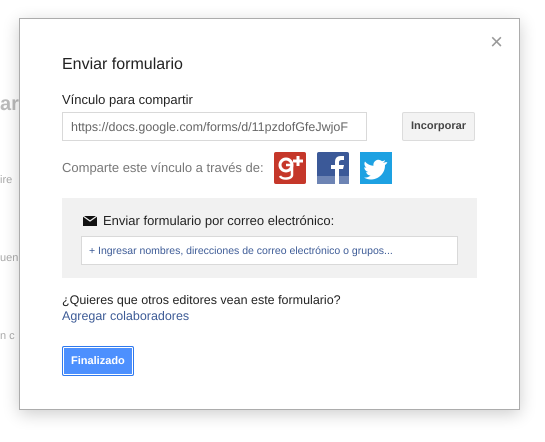  What do you see at coordinates (98, 361) in the screenshot?
I see `done-button: Finalizado` at bounding box center [98, 361].